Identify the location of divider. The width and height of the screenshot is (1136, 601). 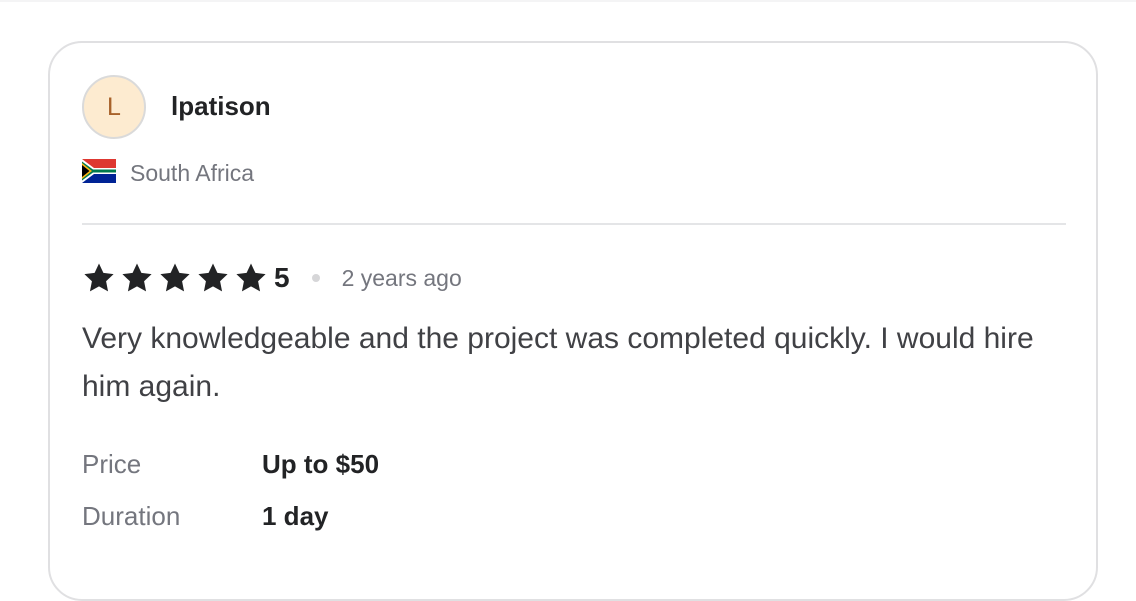
(574, 224).